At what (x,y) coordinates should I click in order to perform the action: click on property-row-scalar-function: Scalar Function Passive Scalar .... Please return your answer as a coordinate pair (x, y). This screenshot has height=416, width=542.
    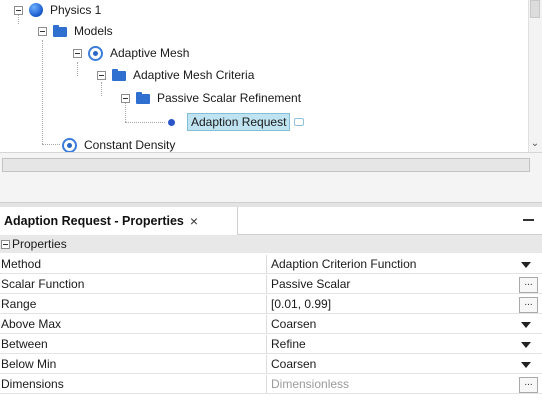
    Looking at the image, I should click on (271, 284).